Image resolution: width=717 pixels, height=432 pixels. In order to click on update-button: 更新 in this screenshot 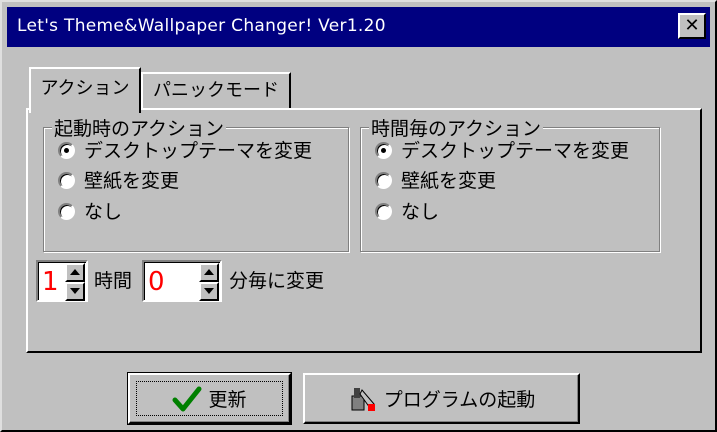, I will do `click(209, 398)`.